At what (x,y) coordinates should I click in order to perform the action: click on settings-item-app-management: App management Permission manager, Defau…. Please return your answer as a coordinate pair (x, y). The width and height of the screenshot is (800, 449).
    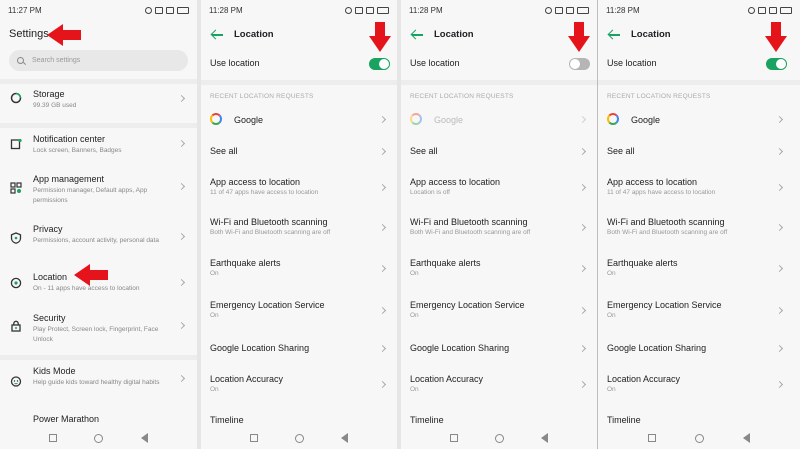
    Looking at the image, I should click on (98, 191).